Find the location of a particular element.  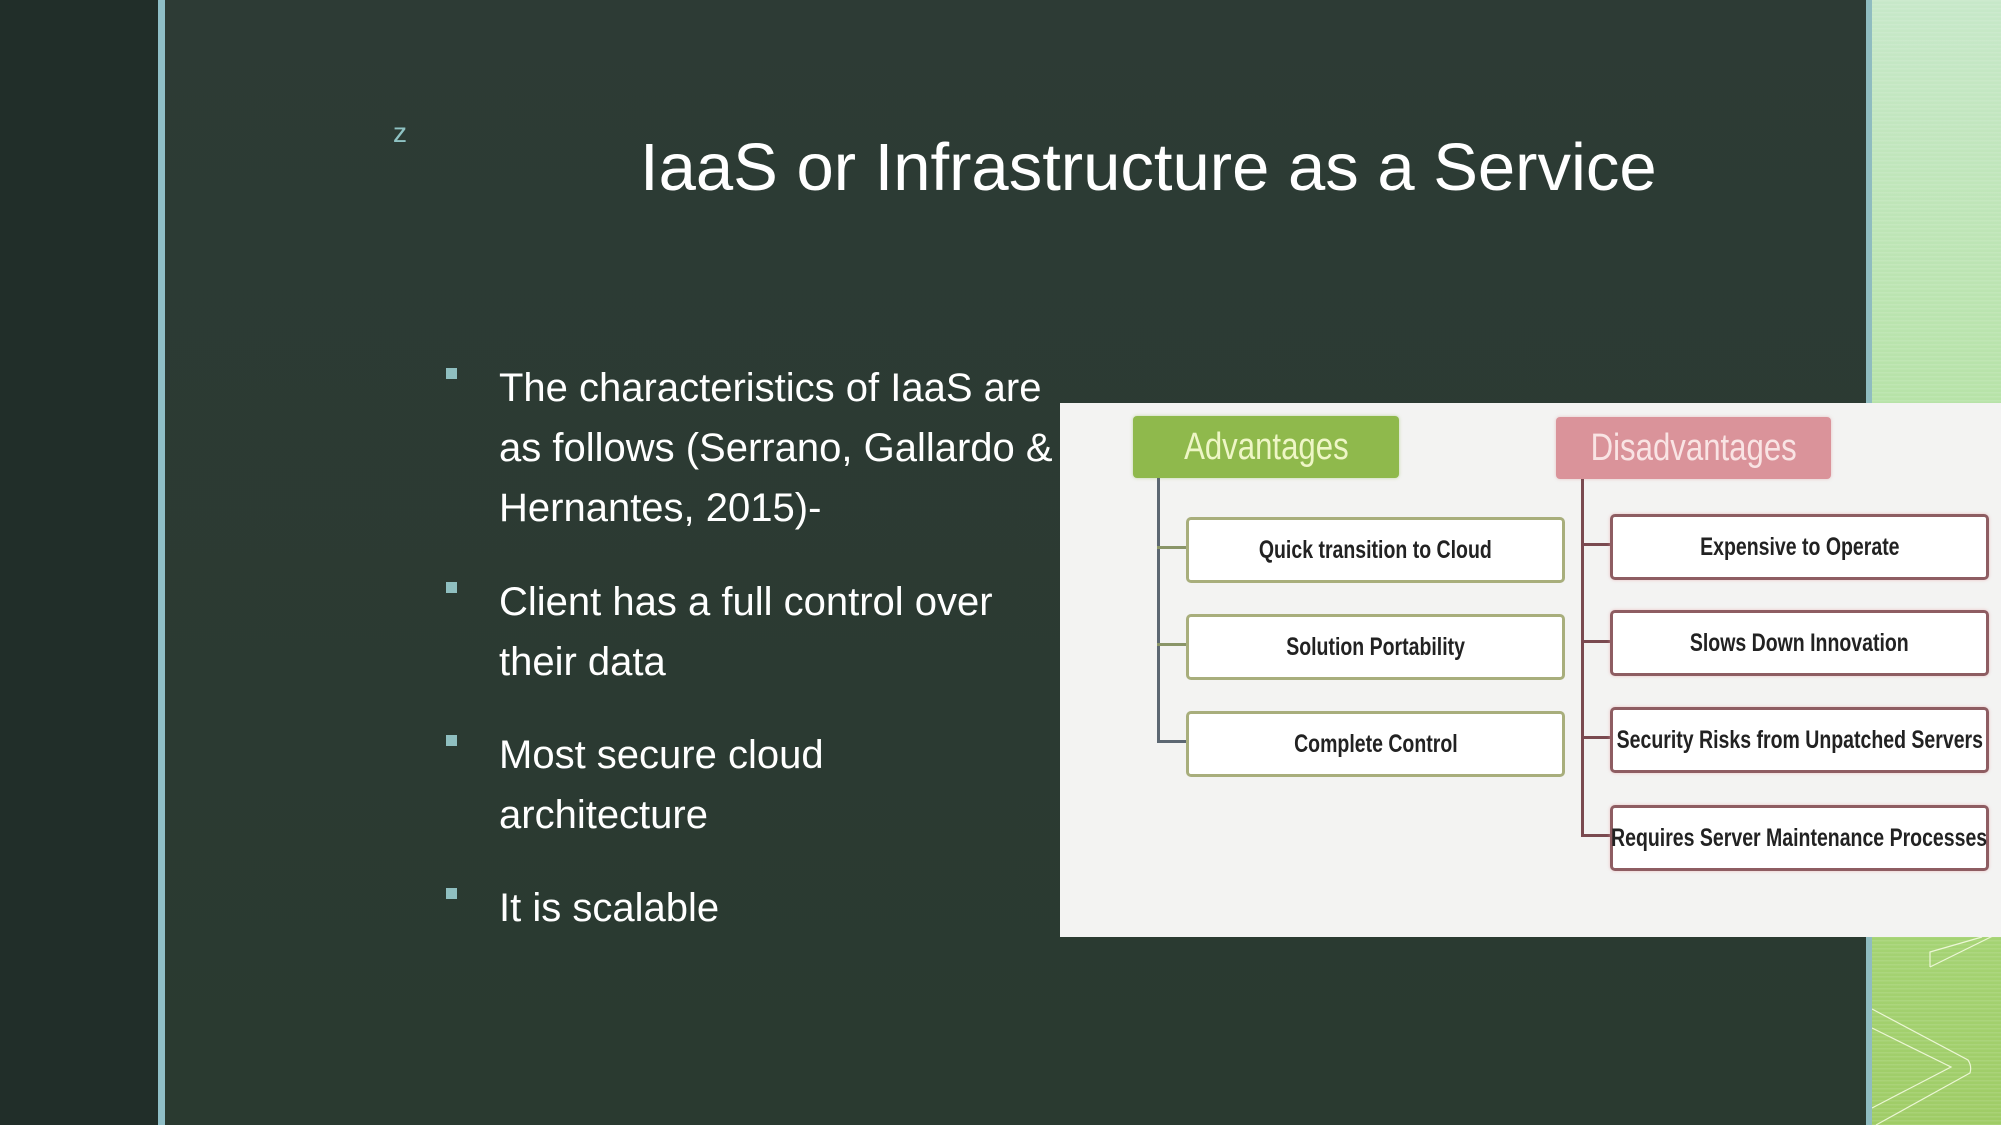

advantage-item: Quick transition to Cloud is located at coordinates (1375, 550).